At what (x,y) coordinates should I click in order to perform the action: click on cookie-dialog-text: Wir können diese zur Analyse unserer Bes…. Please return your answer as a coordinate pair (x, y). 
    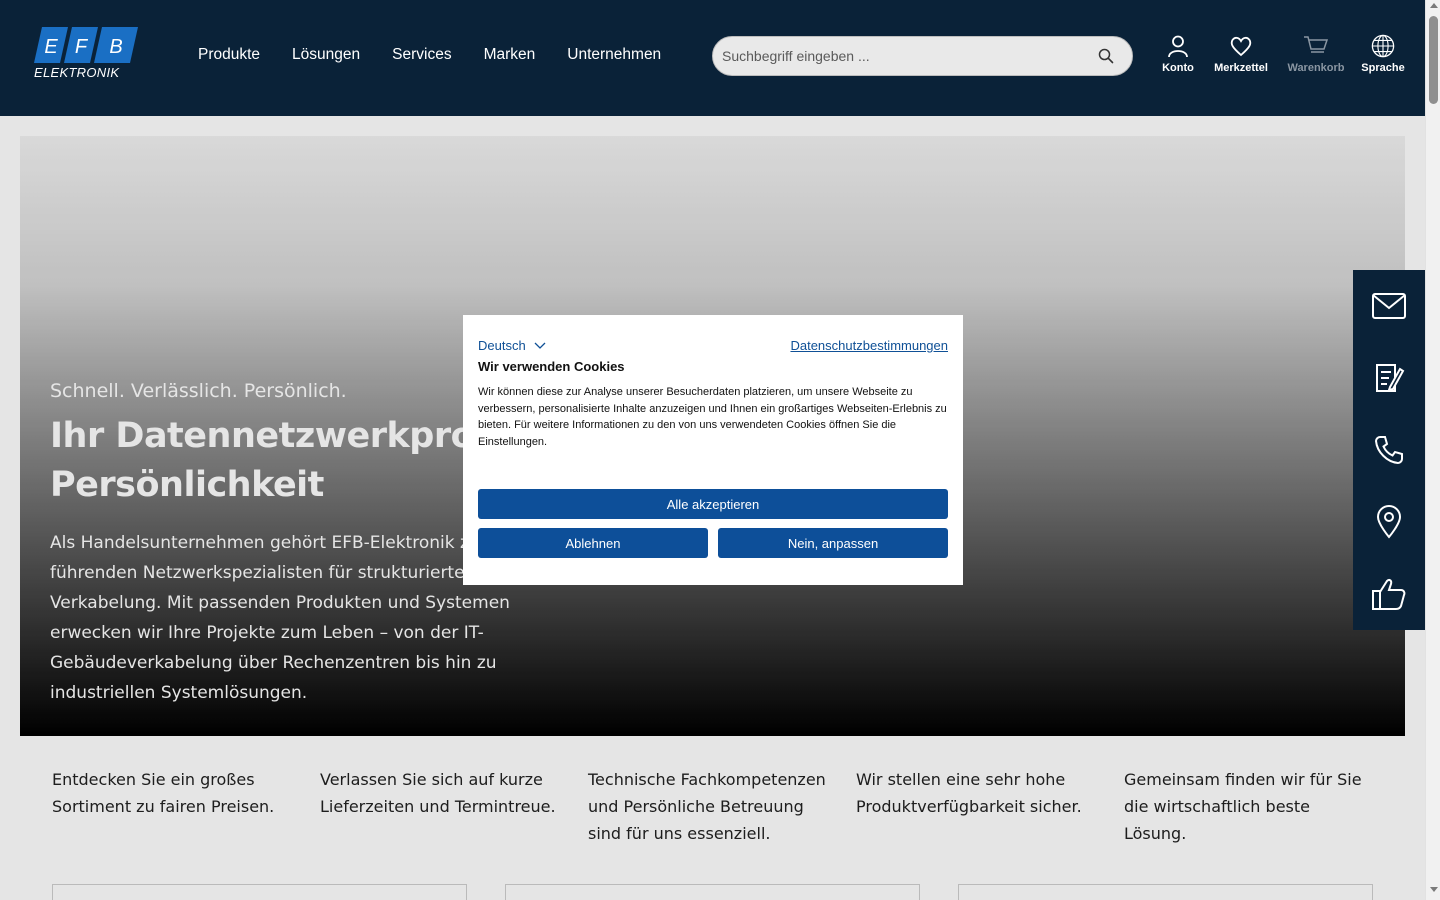
    Looking at the image, I should click on (712, 417).